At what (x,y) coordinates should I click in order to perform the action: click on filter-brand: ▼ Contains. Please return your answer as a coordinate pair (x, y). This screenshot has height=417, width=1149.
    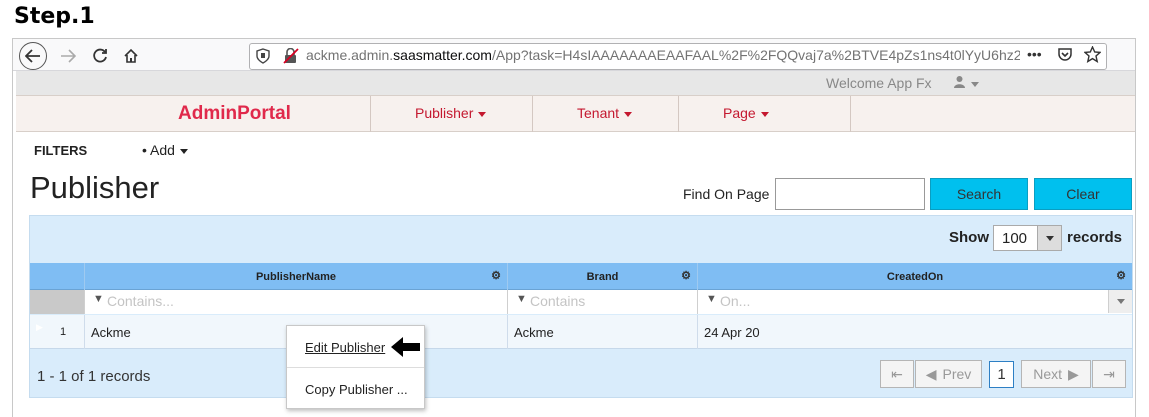
    Looking at the image, I should click on (602, 302).